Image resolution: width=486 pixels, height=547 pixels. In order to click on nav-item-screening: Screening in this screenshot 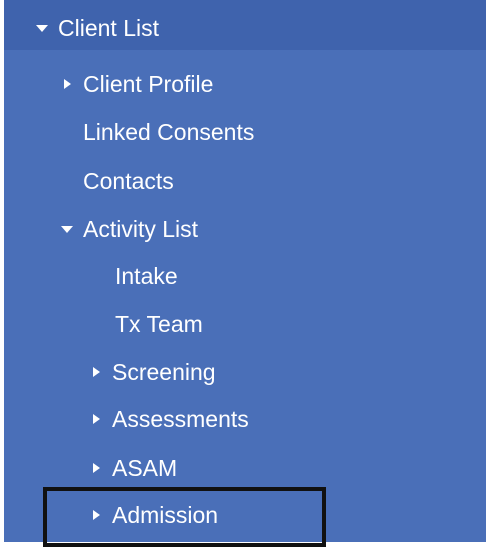, I will do `click(152, 372)`.